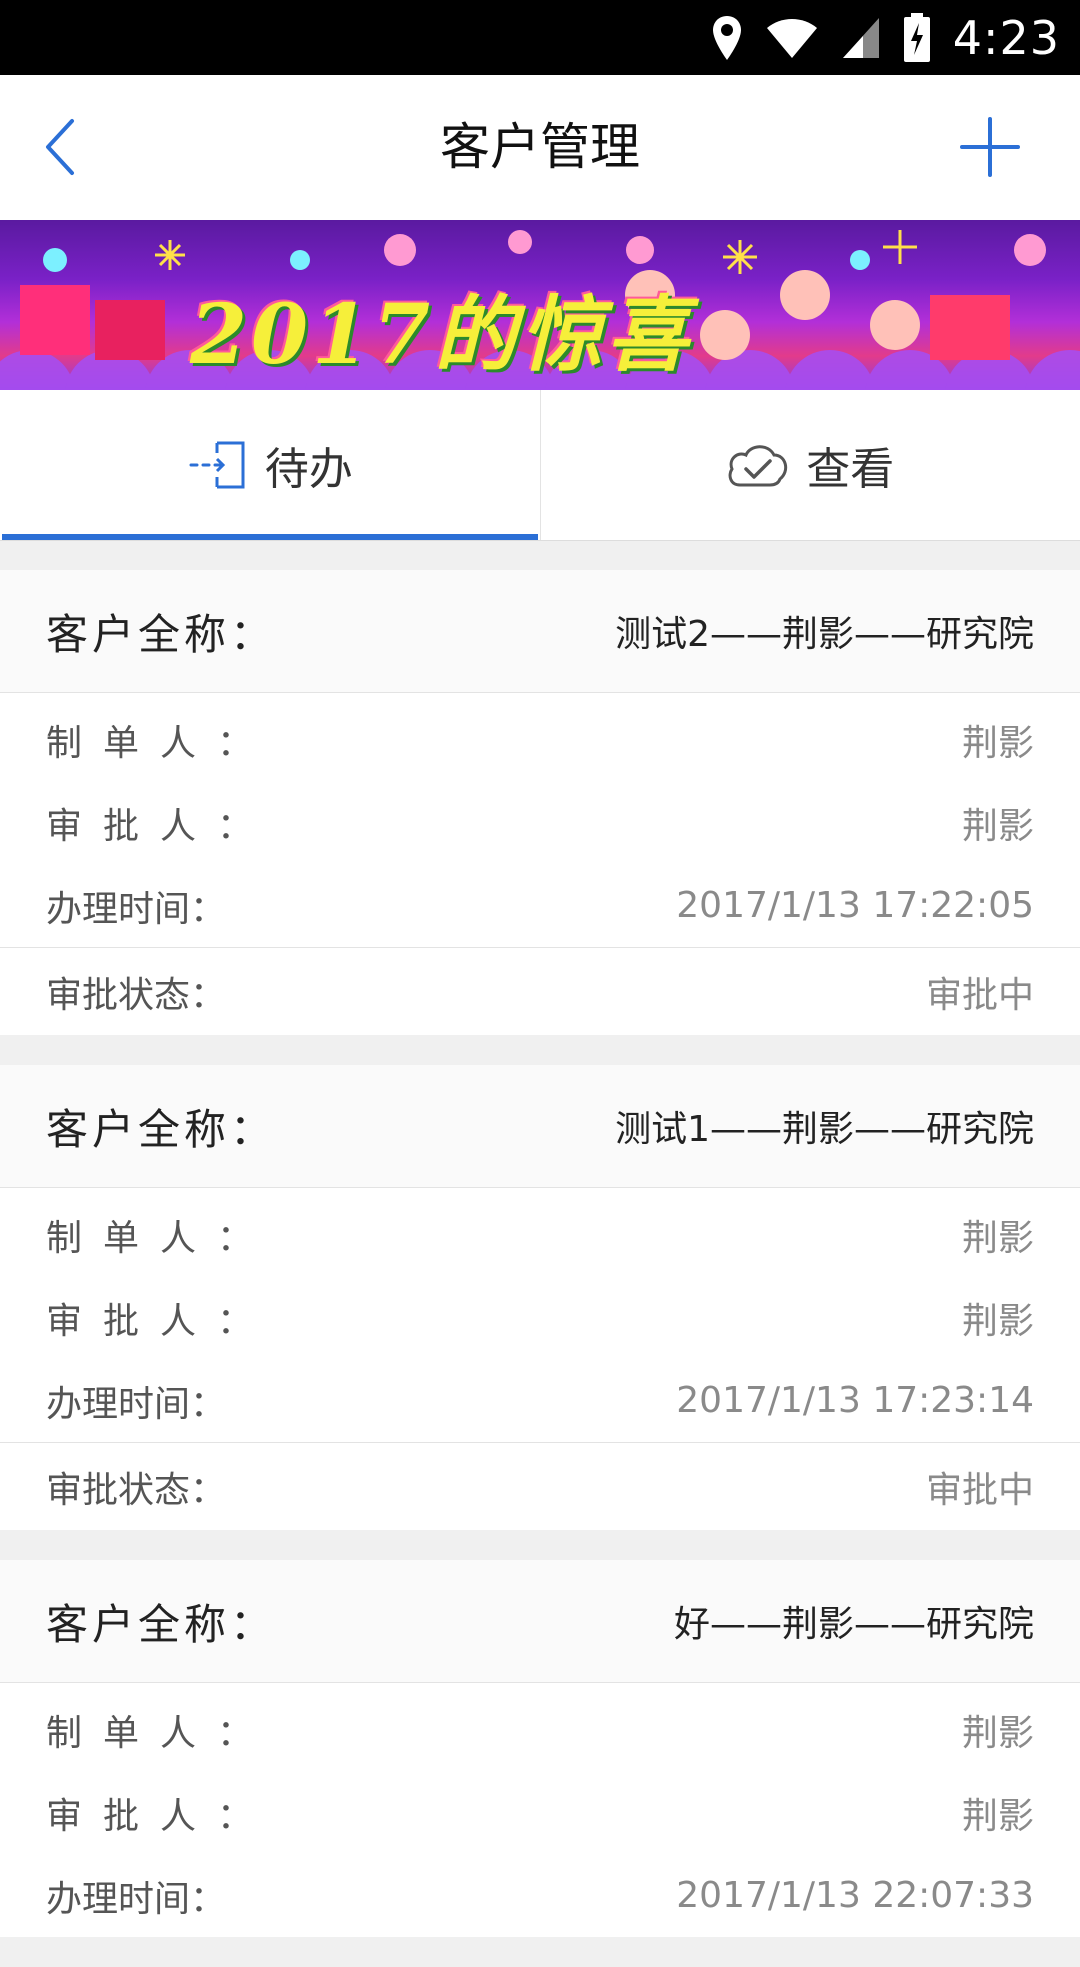 The image size is (1080, 1967). What do you see at coordinates (850, 465) in the screenshot?
I see `tab-view-label: 查看` at bounding box center [850, 465].